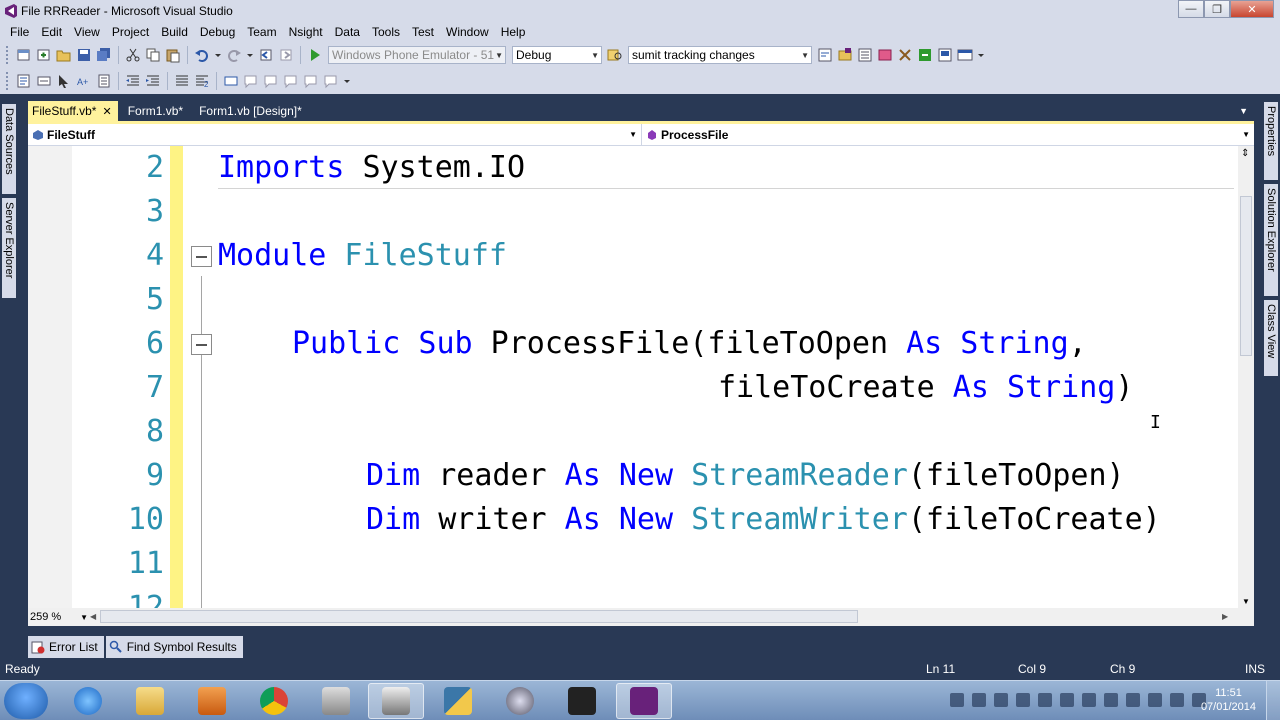  Describe the element at coordinates (64, 55) in the screenshot. I see `open-file-icon` at that location.